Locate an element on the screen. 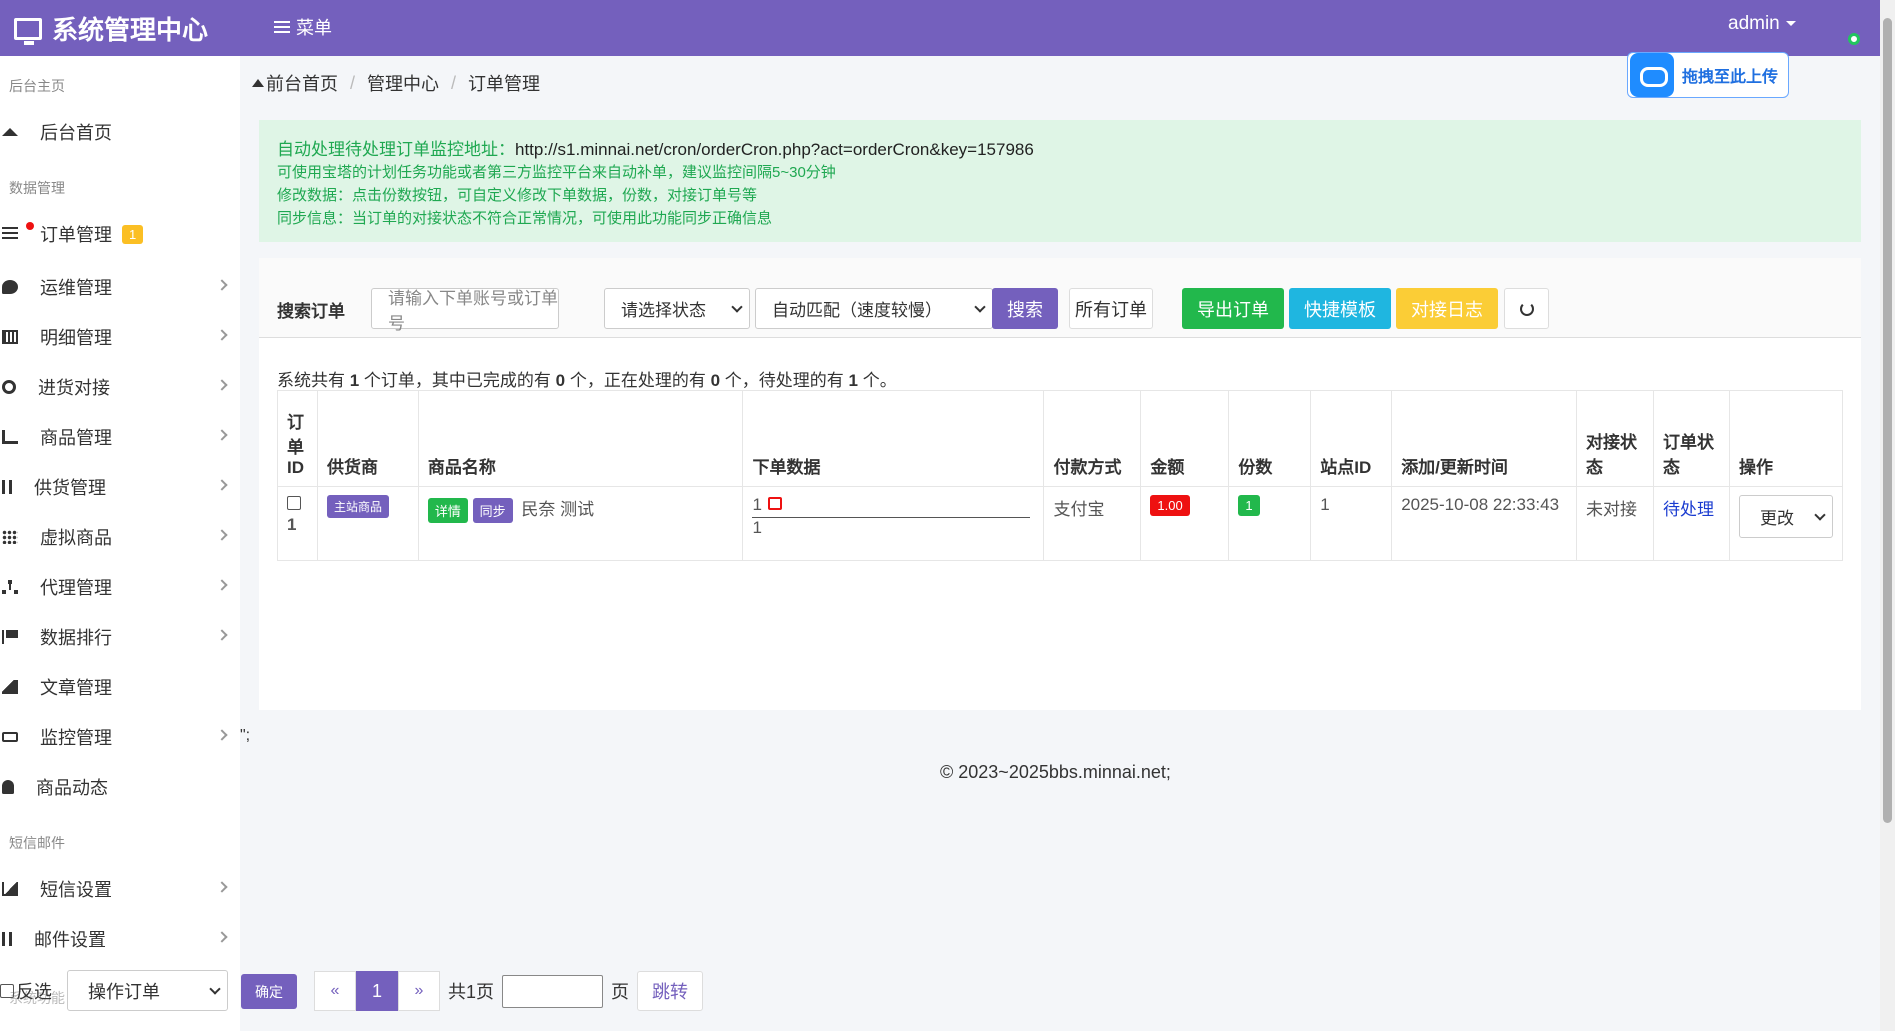 The image size is (1895, 1031). sidebar-item-email: 邮件设置 is located at coordinates (120, 939).